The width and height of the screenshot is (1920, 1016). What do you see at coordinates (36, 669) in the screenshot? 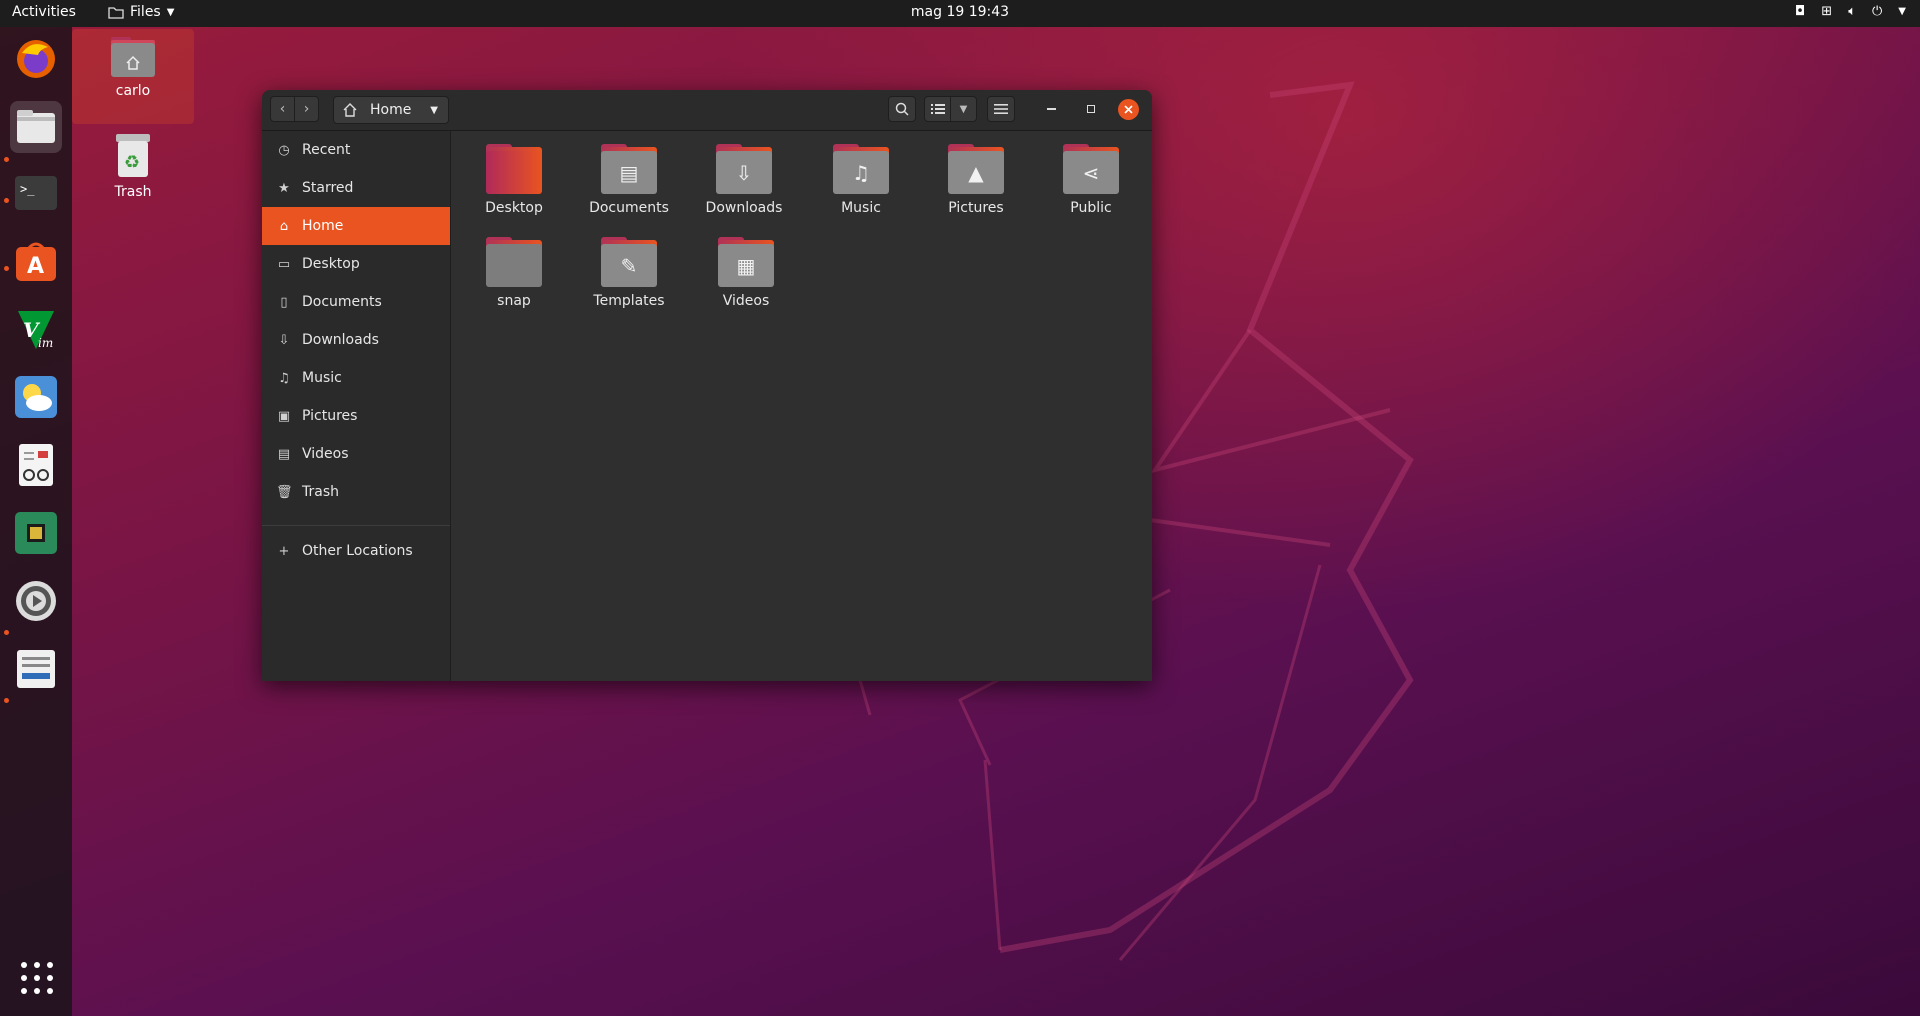
I see `text-editor-icon` at bounding box center [36, 669].